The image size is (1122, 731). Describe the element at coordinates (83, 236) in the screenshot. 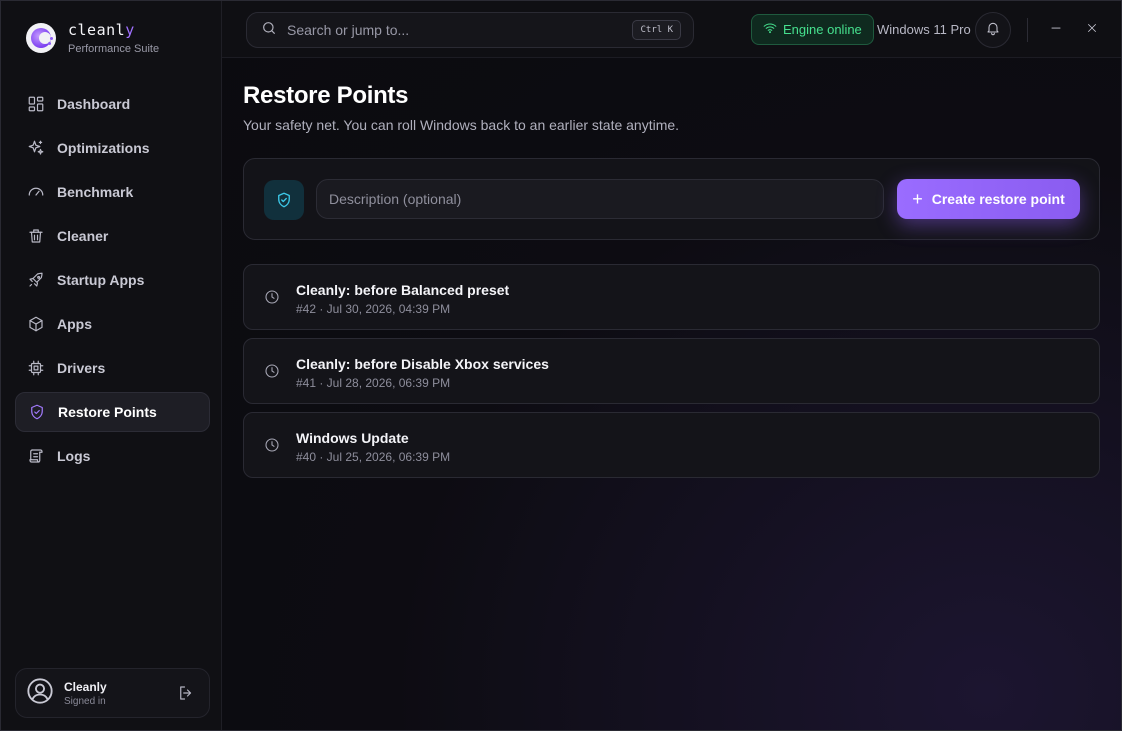

I see `sidebar-item-label: Cleaner` at that location.